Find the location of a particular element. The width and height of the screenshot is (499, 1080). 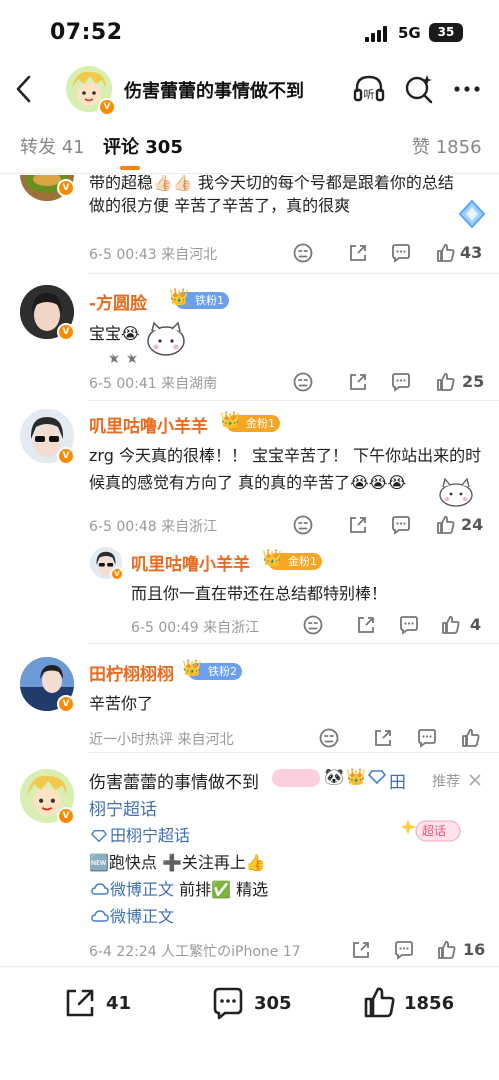

commenter-name: 伤害蕾蕾的事情做不到 is located at coordinates (174, 780).